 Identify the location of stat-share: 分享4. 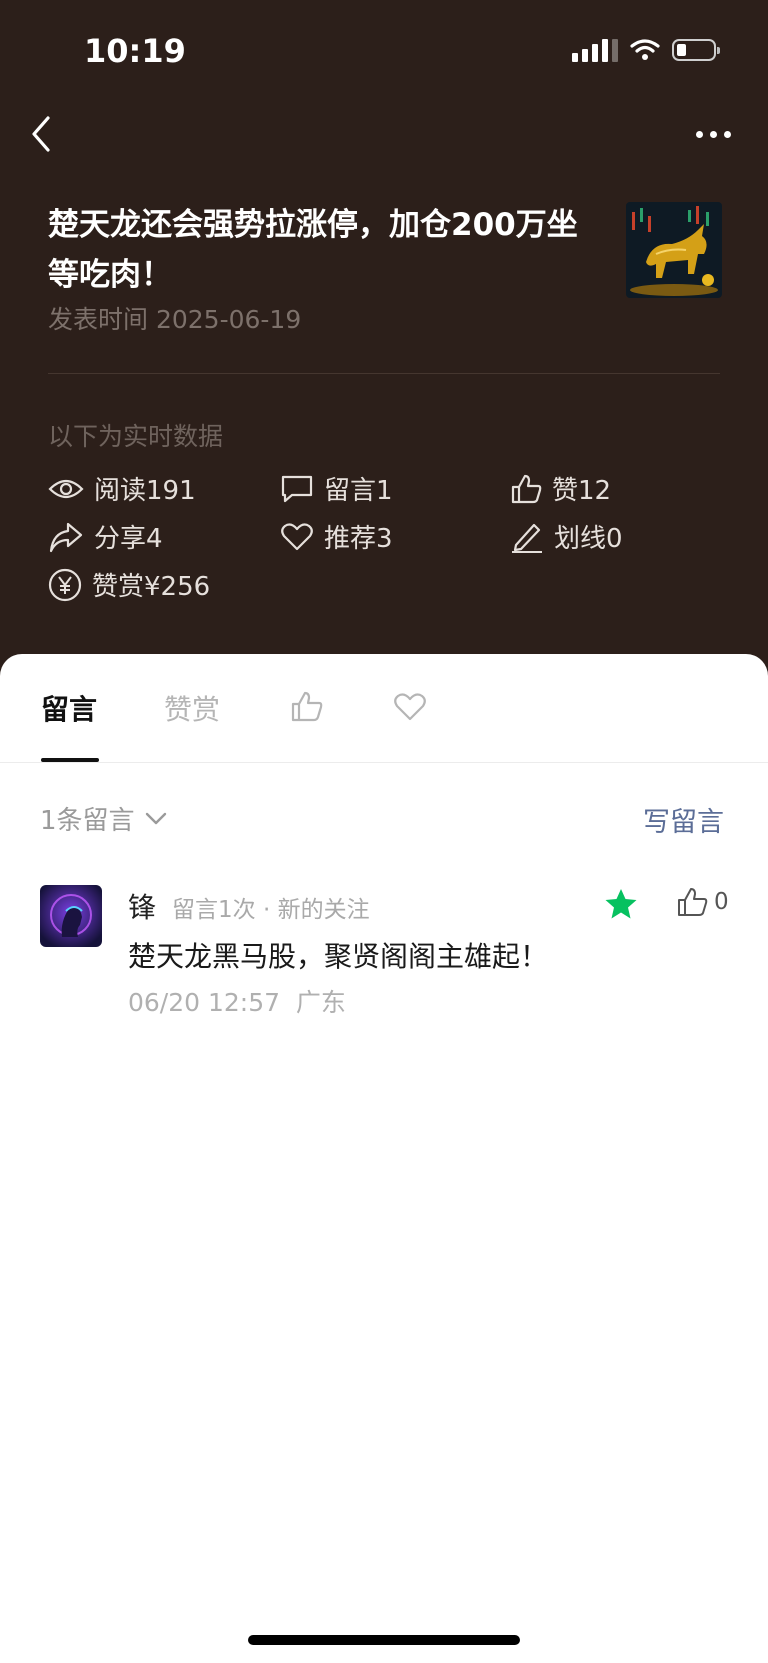
(105, 536).